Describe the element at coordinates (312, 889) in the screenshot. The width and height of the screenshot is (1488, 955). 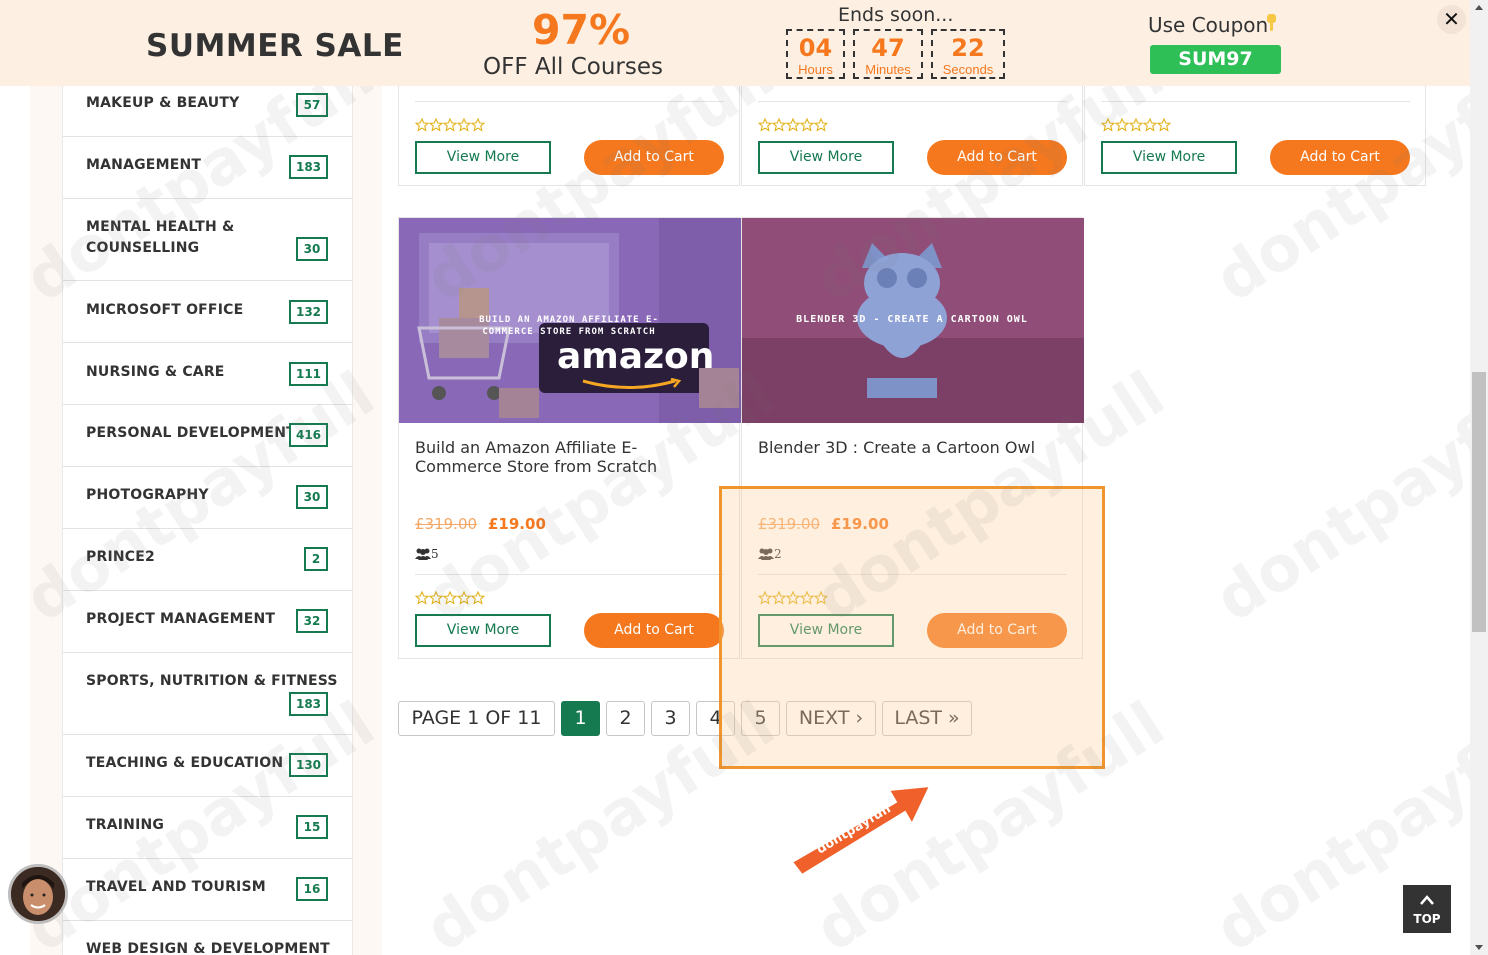
I see `category-count: 16` at that location.